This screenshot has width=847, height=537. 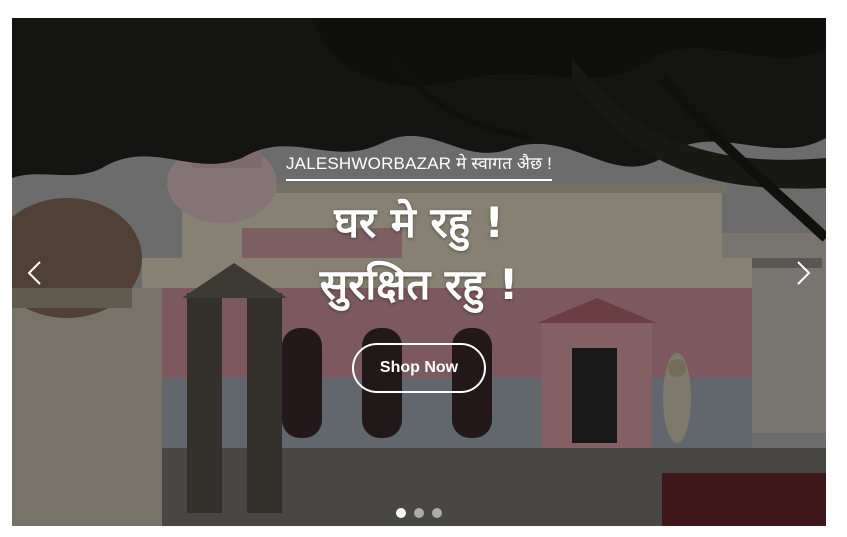 What do you see at coordinates (419, 284) in the screenshot?
I see `headline-stay-safe: सुरक्षित रहु !` at bounding box center [419, 284].